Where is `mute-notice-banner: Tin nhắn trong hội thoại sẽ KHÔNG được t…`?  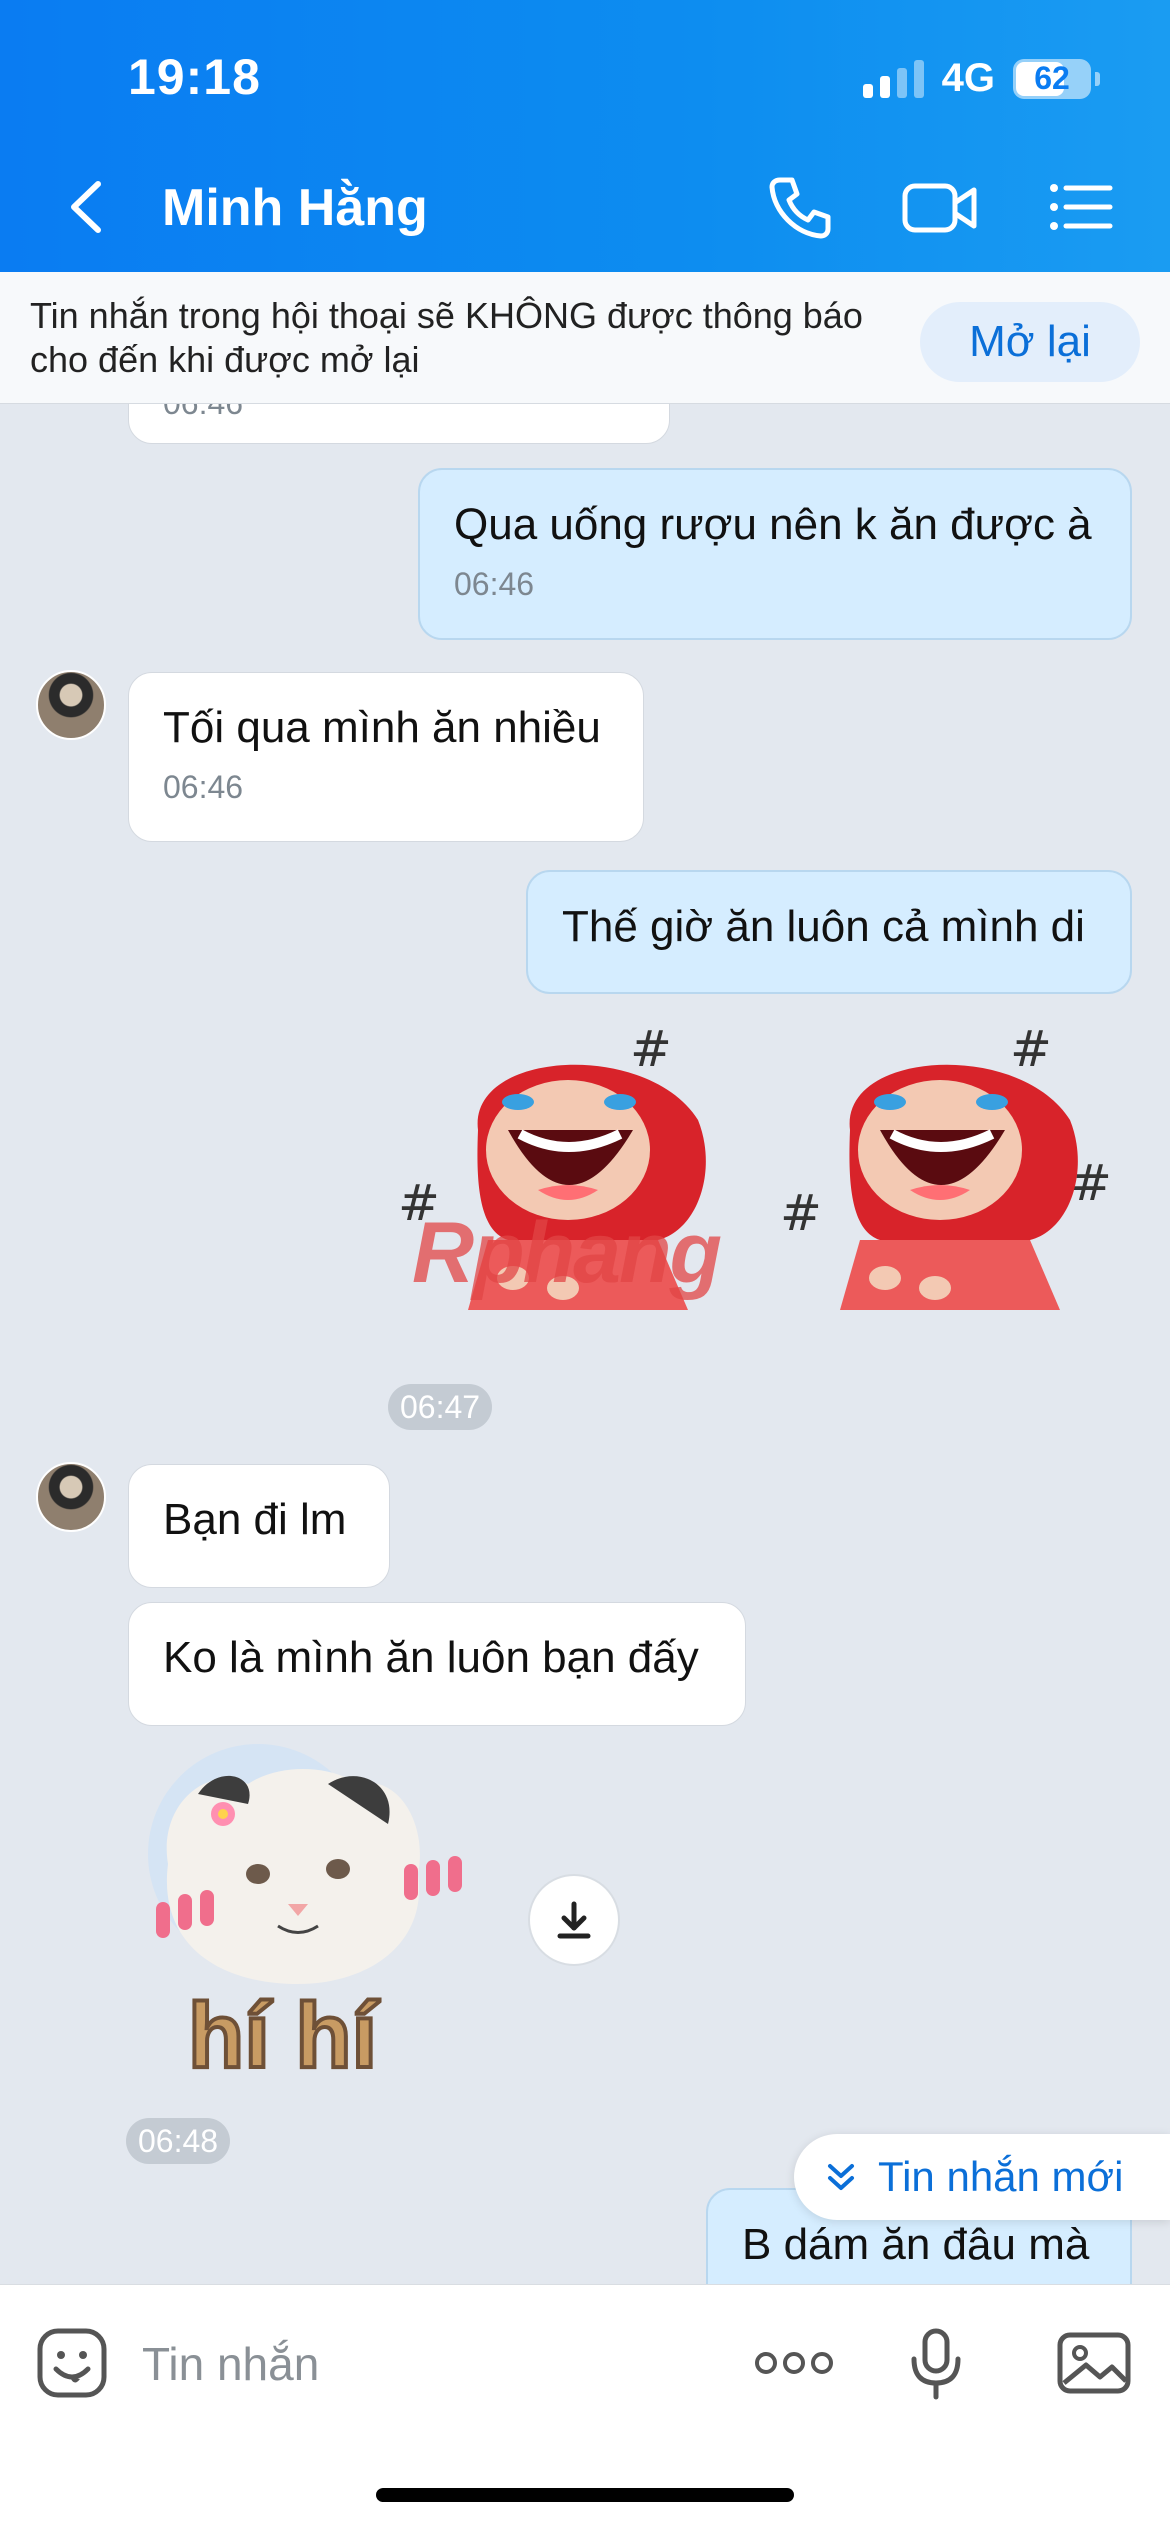
mute-notice-banner: Tin nhắn trong hội thoại sẽ KHÔNG được t… is located at coordinates (585, 338).